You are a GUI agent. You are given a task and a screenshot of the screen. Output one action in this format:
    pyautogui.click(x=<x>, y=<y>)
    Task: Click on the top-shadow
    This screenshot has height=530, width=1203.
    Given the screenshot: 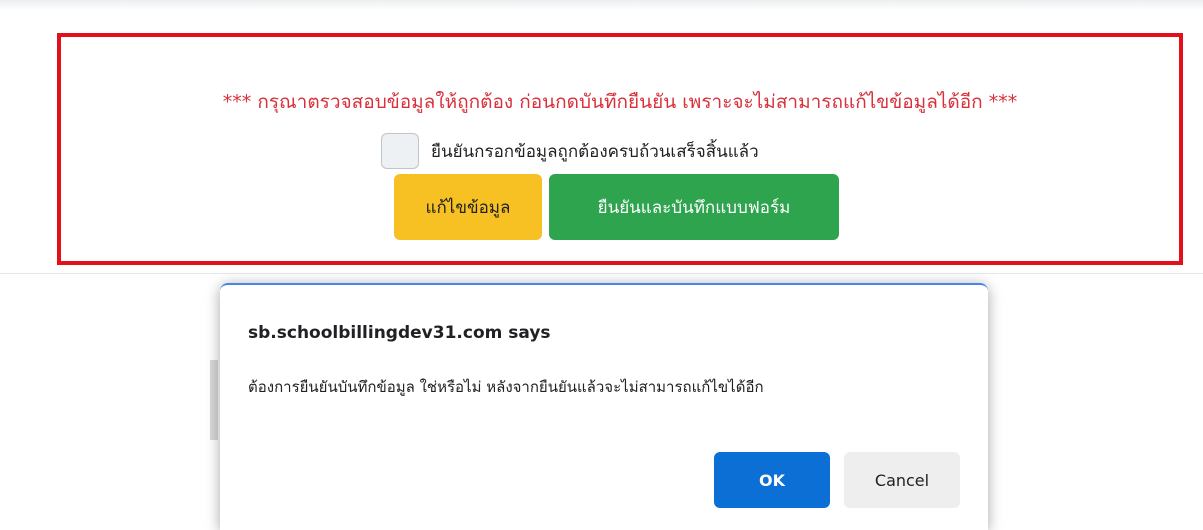 What is the action you would take?
    pyautogui.click(x=601, y=5)
    